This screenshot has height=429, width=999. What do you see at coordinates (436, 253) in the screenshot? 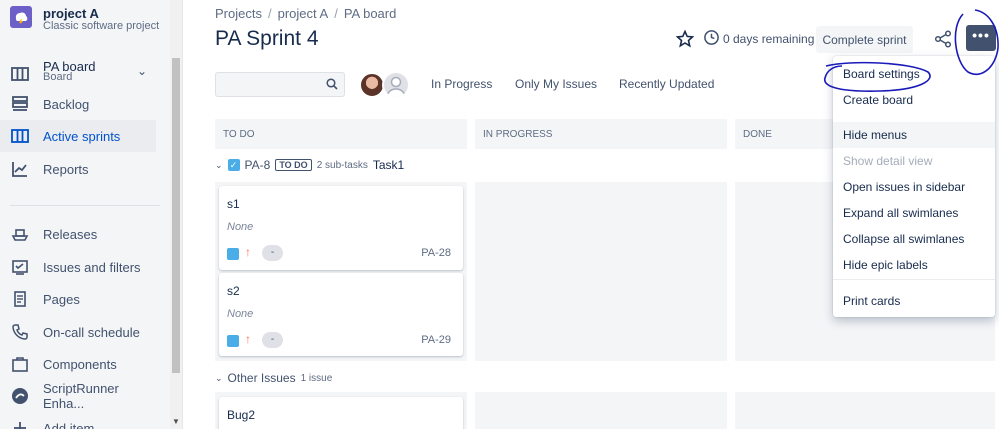
I see `card-key: PA-28` at bounding box center [436, 253].